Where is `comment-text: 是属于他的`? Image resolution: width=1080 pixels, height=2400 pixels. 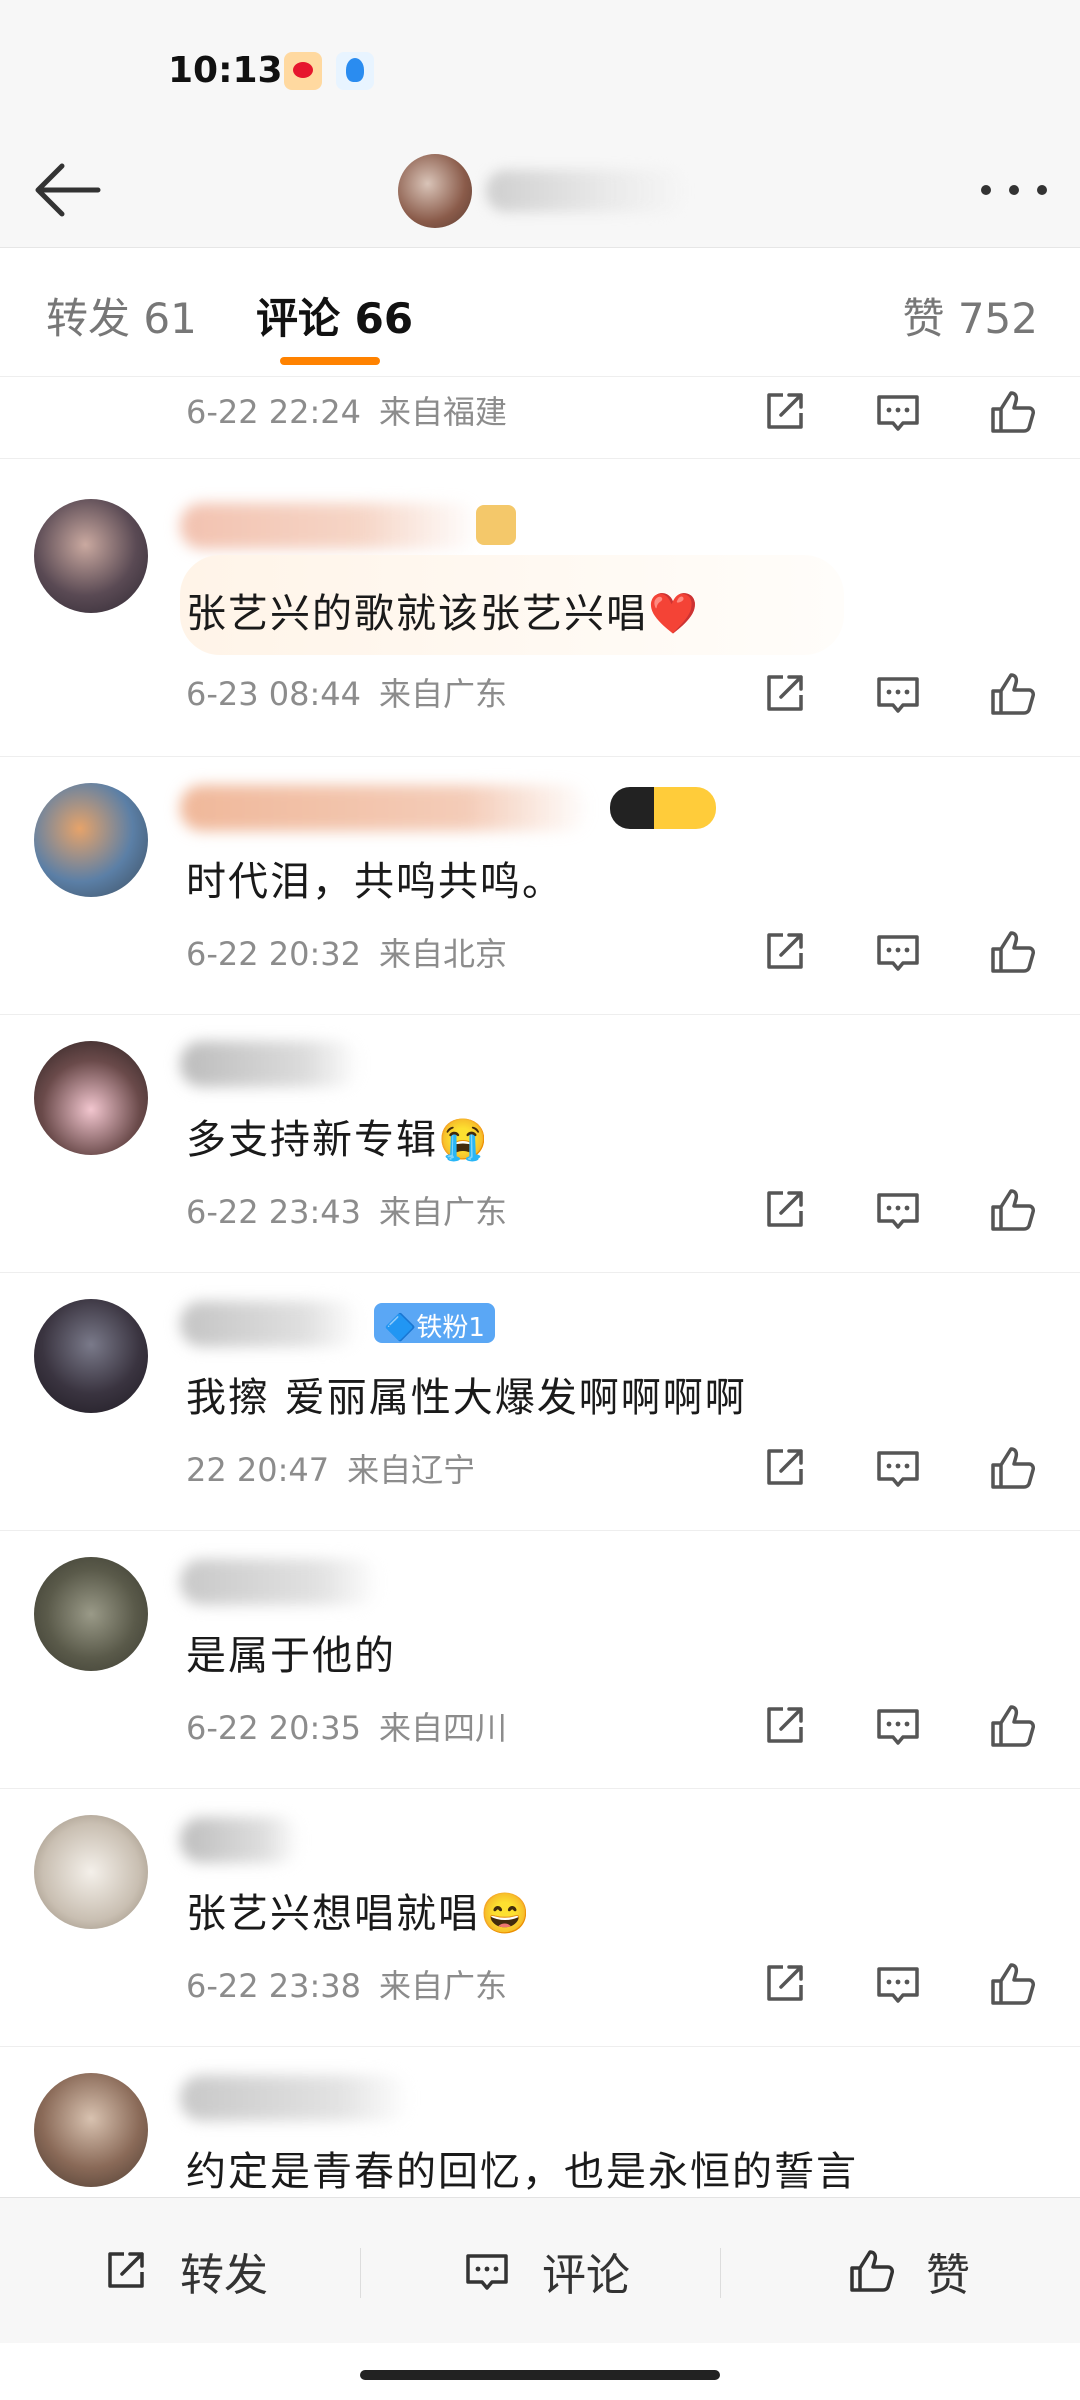
comment-text: 是属于他的 is located at coordinates (291, 1656).